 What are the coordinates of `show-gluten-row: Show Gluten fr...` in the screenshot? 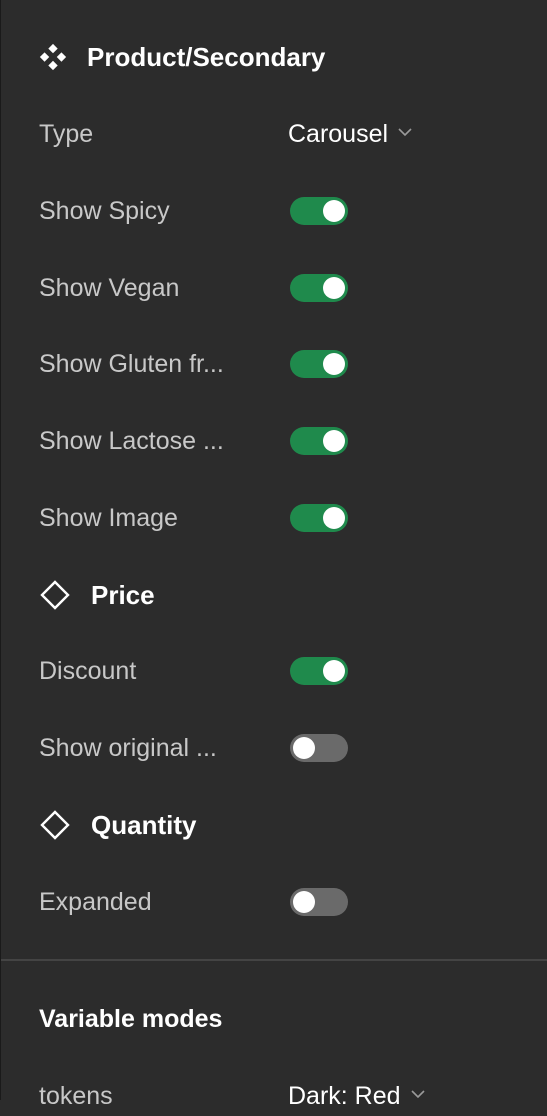 It's located at (274, 364).